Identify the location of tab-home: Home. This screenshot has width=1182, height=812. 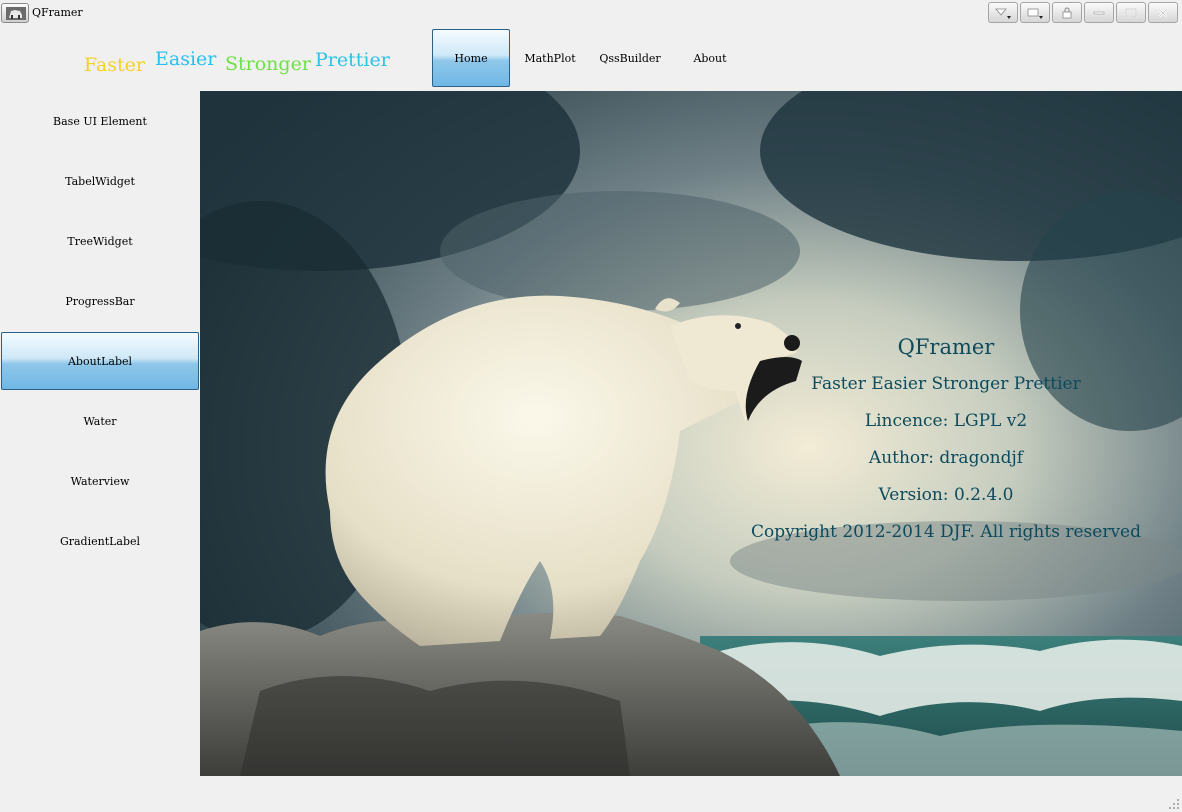
(471, 58).